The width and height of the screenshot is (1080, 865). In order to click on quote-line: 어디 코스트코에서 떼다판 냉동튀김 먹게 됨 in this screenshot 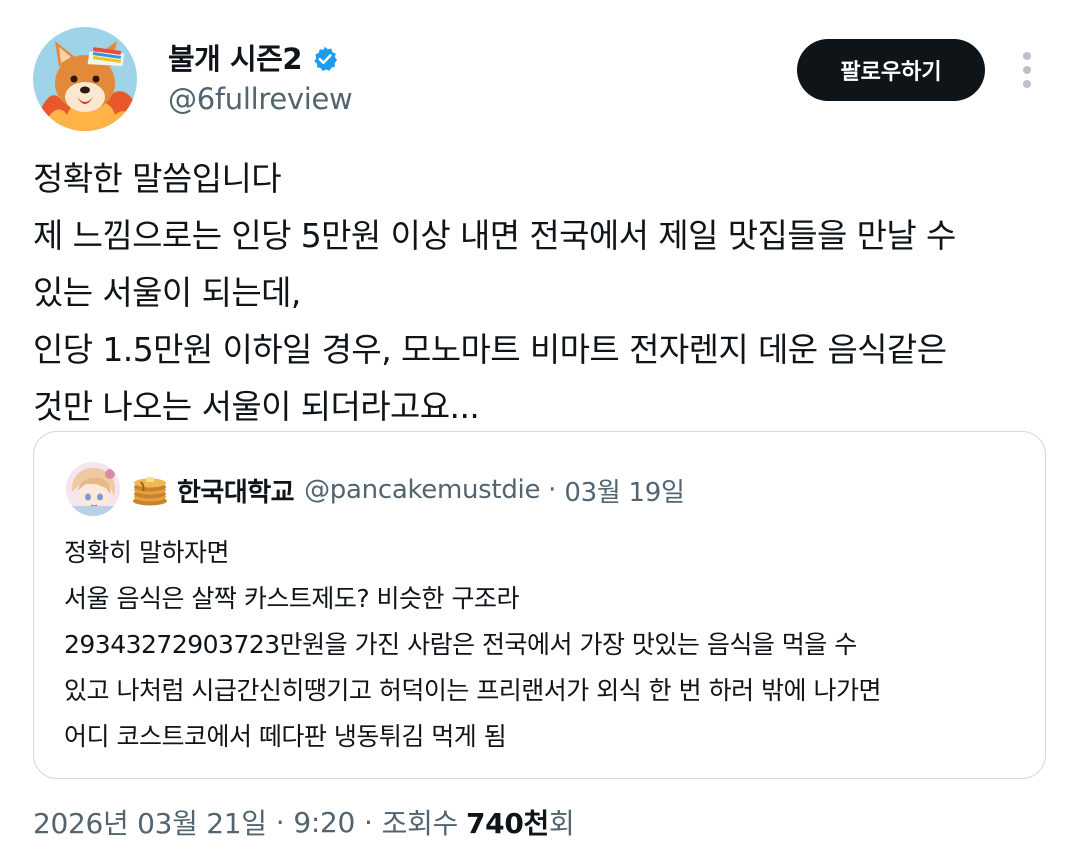, I will do `click(285, 736)`.